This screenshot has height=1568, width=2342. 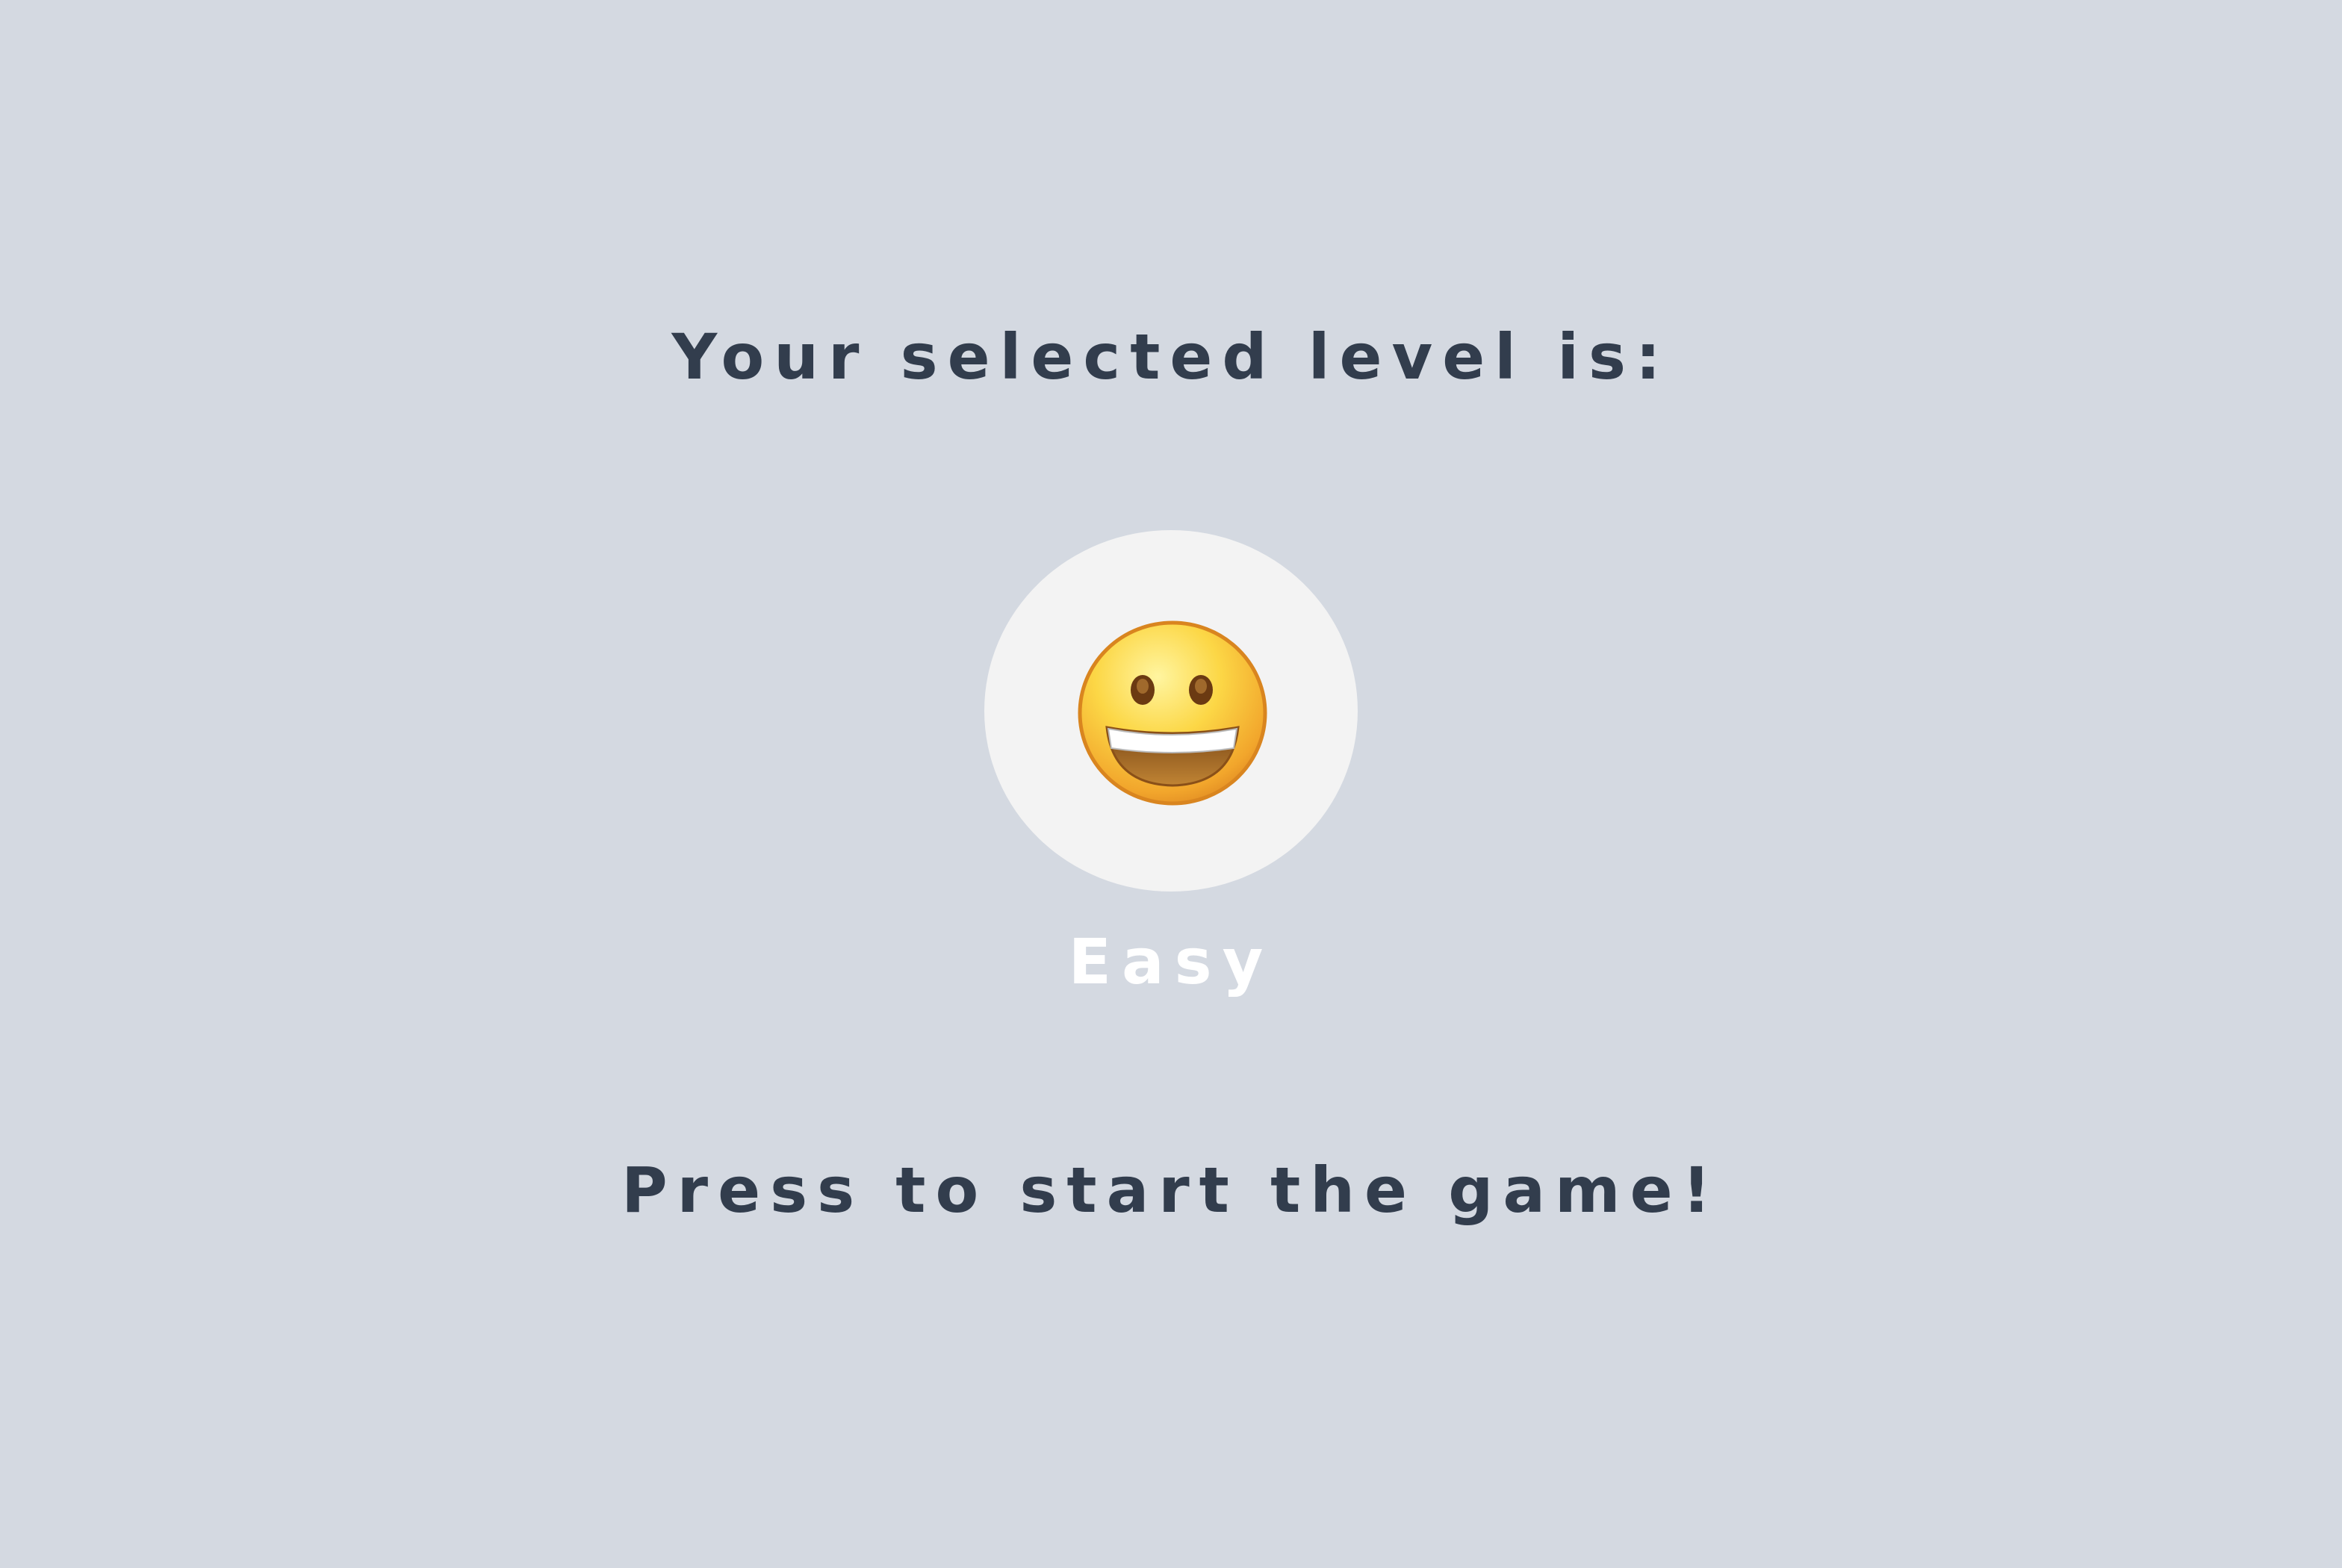 What do you see at coordinates (1171, 356) in the screenshot?
I see `selected-level-title: Your selected level is:` at bounding box center [1171, 356].